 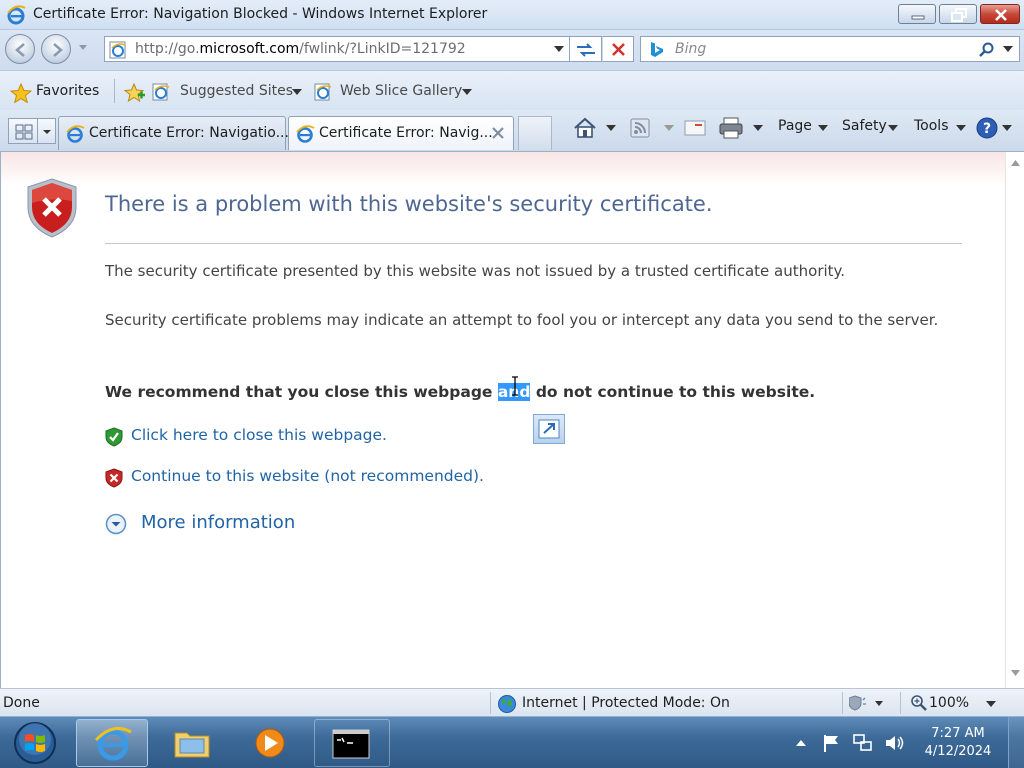 I want to click on taskbar-windows-explorer, so click(x=192, y=743).